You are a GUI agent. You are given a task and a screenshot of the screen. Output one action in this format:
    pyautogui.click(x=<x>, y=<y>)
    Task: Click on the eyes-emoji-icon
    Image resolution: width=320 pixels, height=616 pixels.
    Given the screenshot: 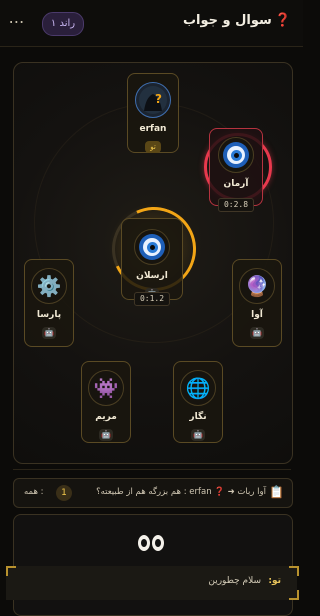 What is the action you would take?
    pyautogui.click(x=152, y=543)
    